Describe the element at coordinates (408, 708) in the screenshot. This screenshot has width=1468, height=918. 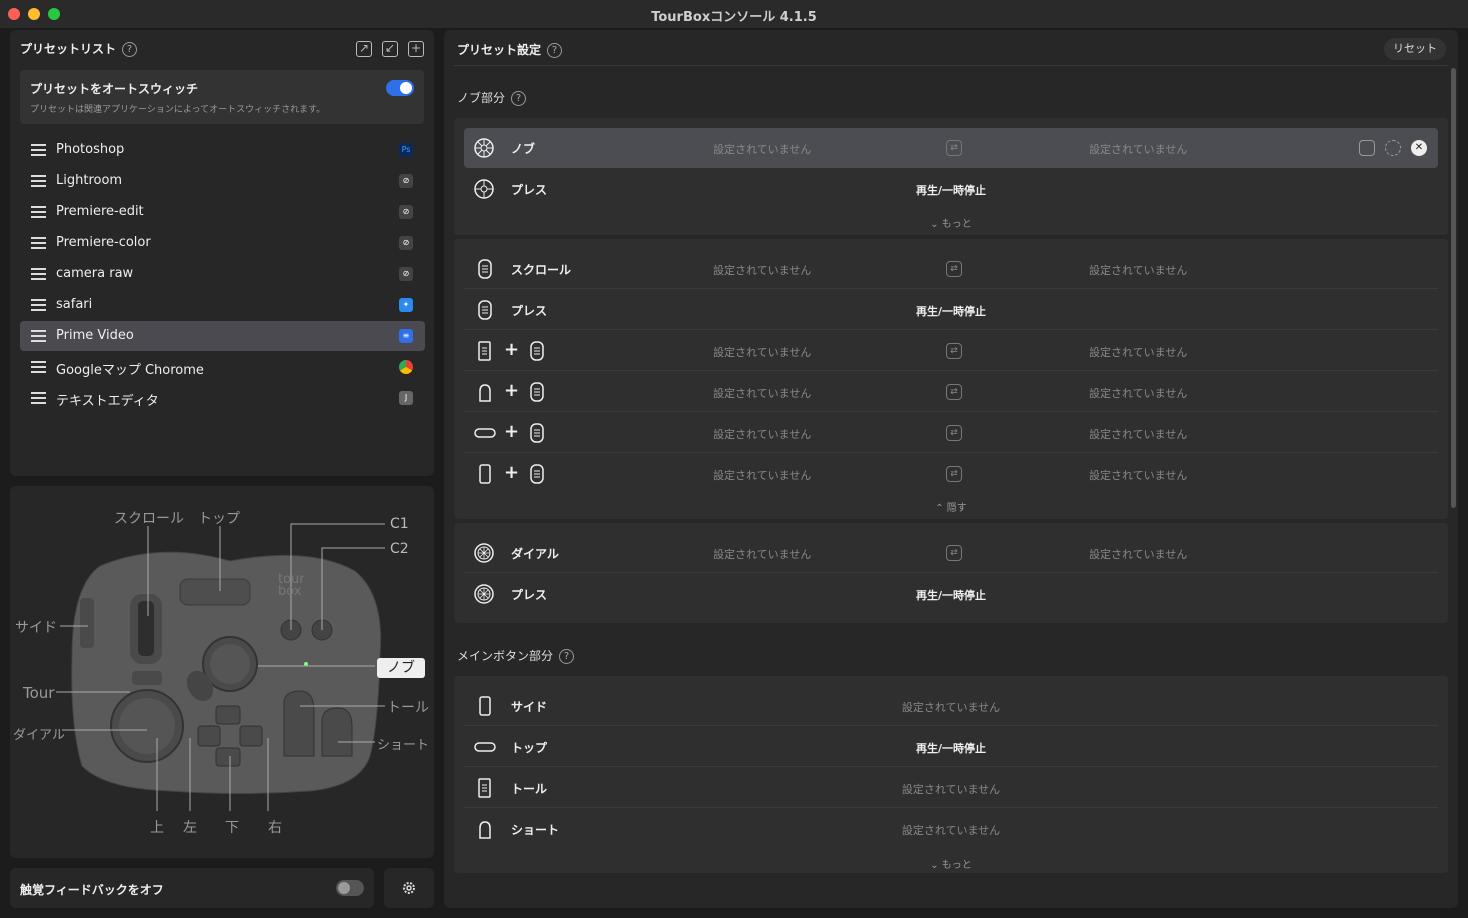
I see `tall-label: トール` at that location.